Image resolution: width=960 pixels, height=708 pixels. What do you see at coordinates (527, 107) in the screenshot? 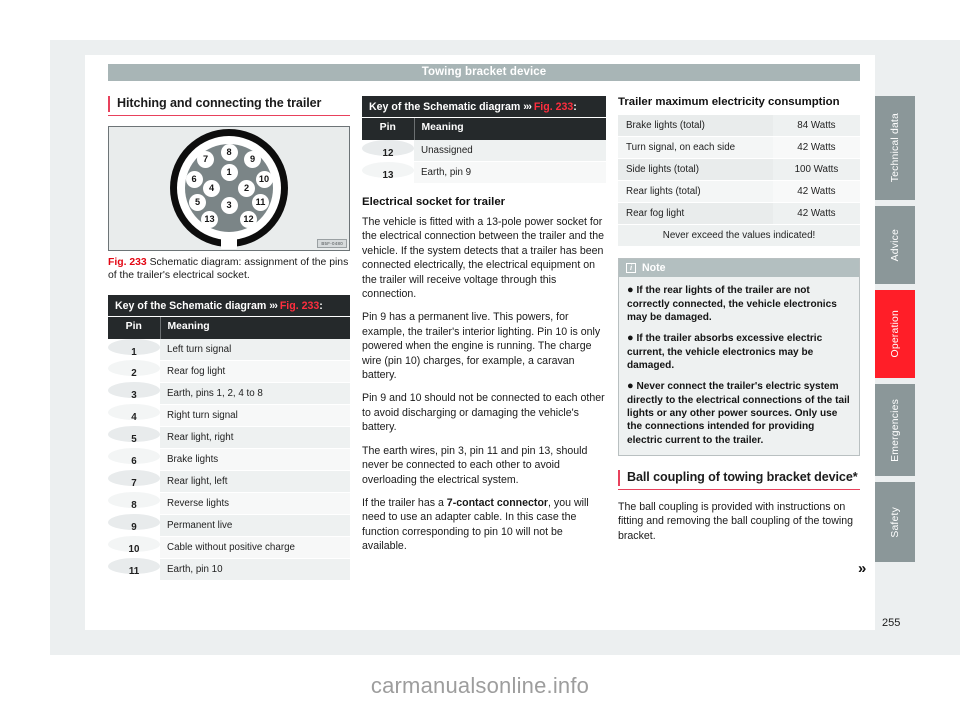
I see `key-caption-arrows: ›››` at bounding box center [527, 107].